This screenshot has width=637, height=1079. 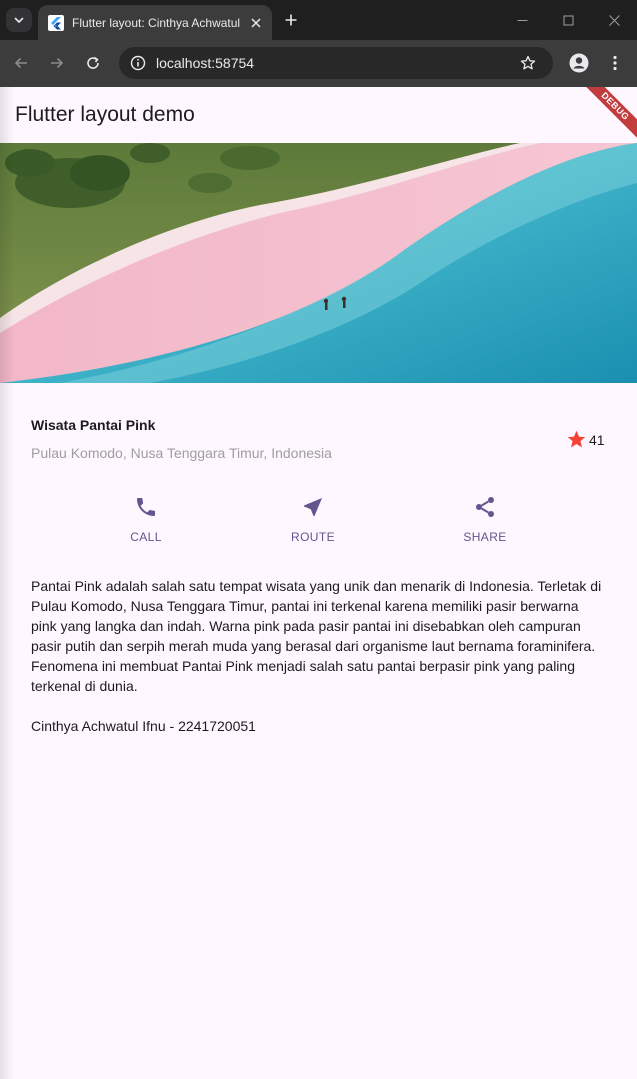 I want to click on new-tab-button, so click(x=291, y=20).